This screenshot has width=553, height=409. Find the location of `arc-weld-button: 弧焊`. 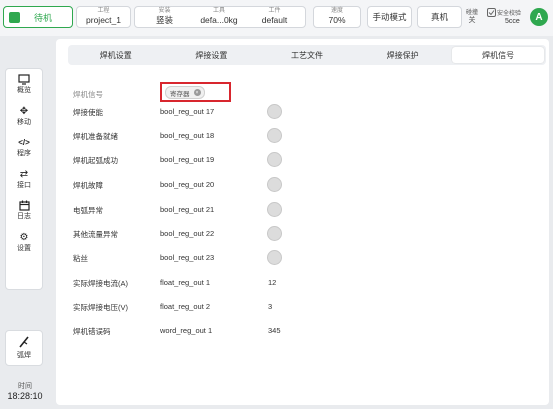

arc-weld-button: 弧焊 is located at coordinates (24, 348).